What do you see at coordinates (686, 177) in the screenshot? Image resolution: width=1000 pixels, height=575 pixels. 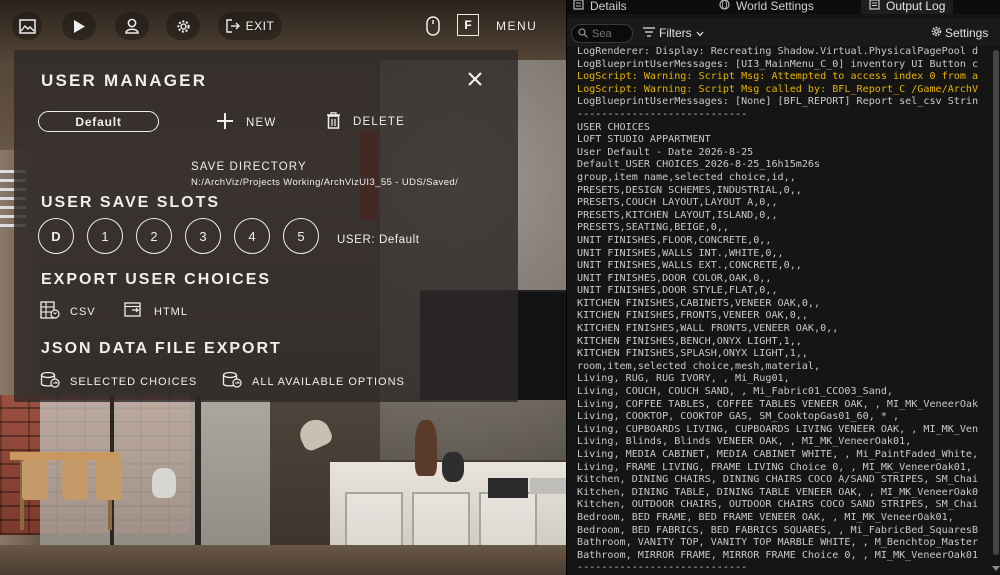 I see `log-line: group,item name,selected choice,id,,` at bounding box center [686, 177].